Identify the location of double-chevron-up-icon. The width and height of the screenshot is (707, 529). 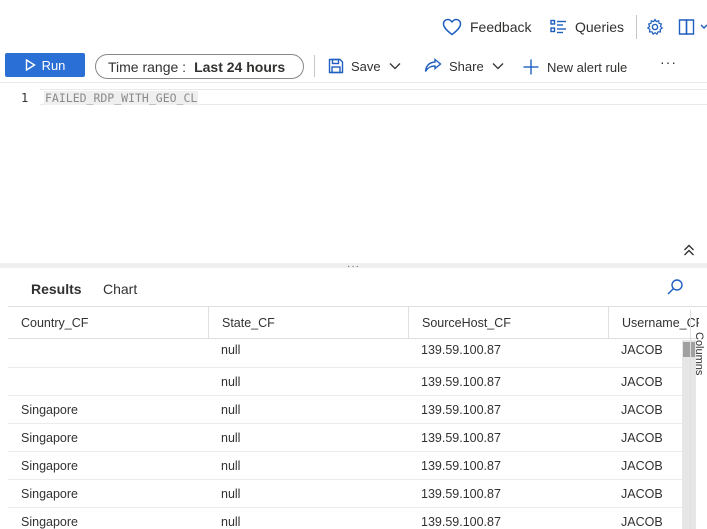
(689, 250).